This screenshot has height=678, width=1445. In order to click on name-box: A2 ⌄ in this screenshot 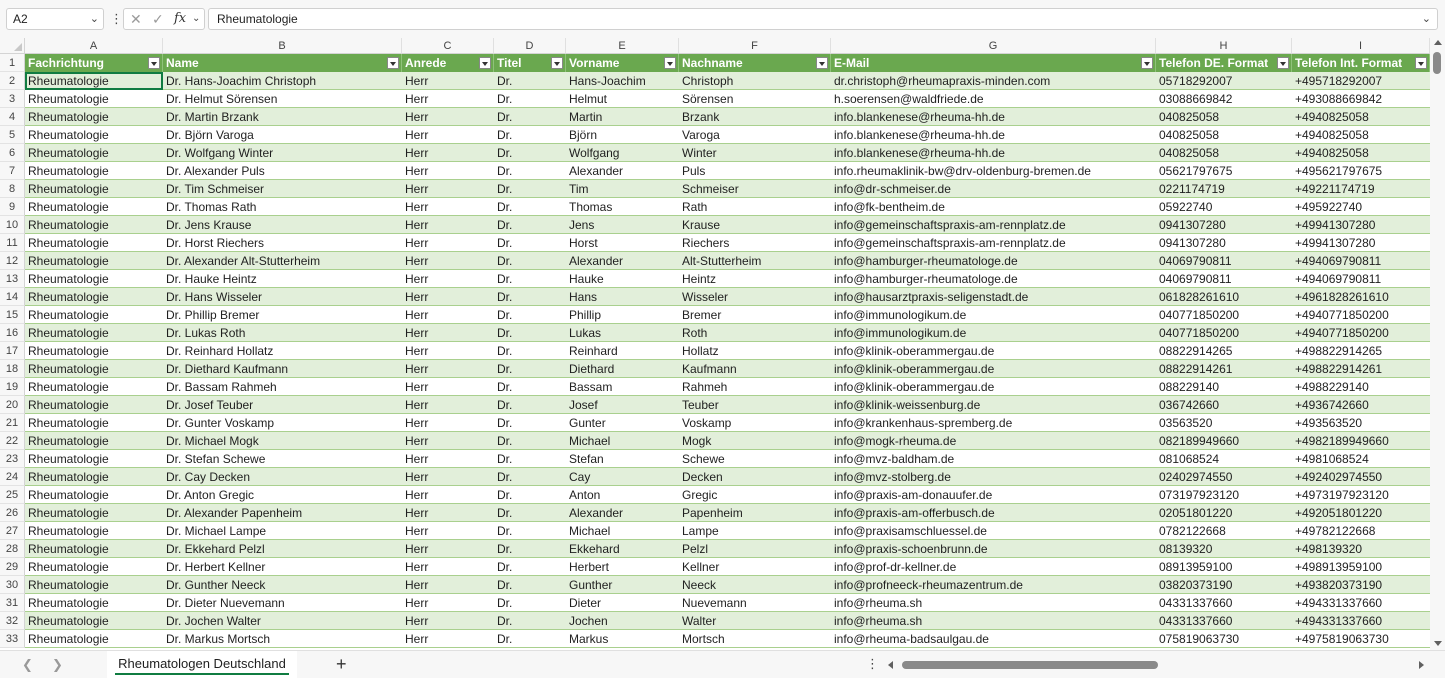, I will do `click(55, 19)`.